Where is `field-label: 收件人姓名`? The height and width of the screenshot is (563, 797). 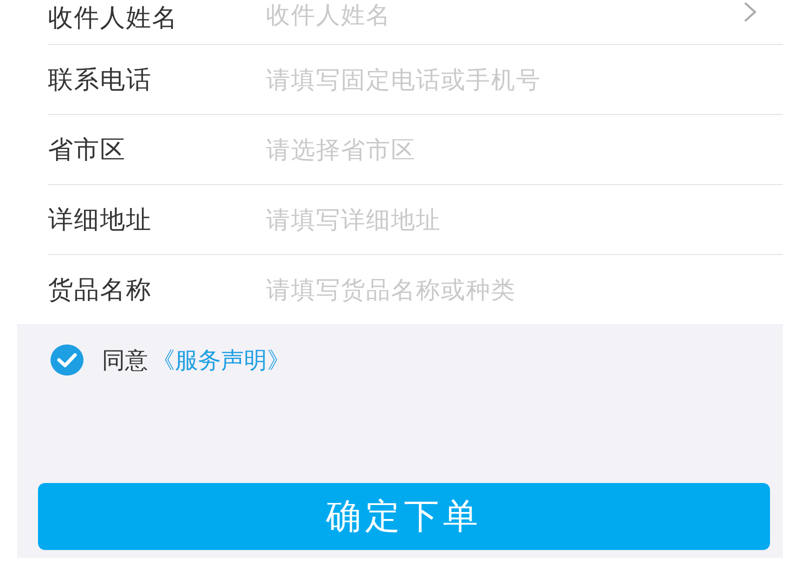
field-label: 收件人姓名 is located at coordinates (113, 18).